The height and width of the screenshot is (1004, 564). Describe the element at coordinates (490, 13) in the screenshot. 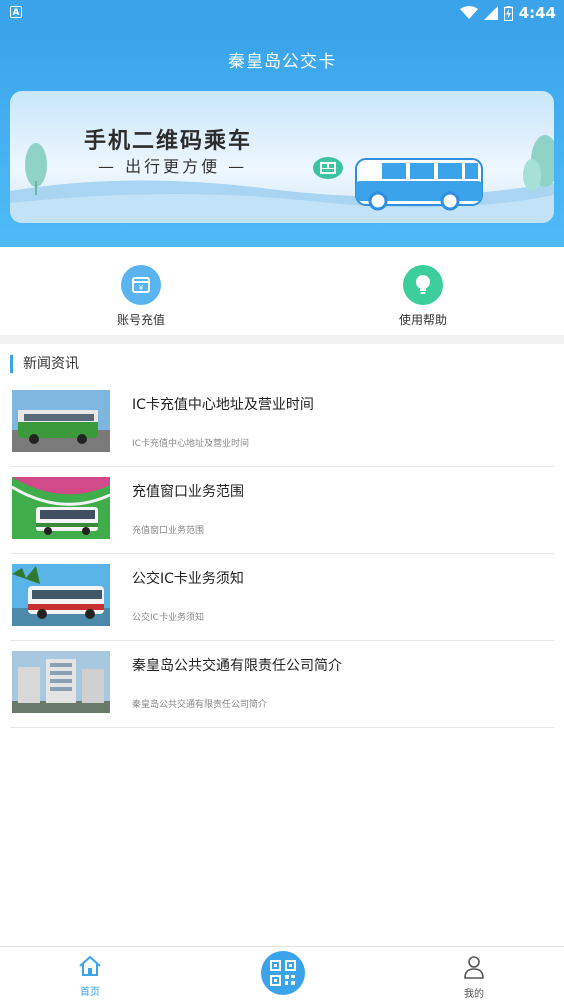

I see `signal-icon` at that location.